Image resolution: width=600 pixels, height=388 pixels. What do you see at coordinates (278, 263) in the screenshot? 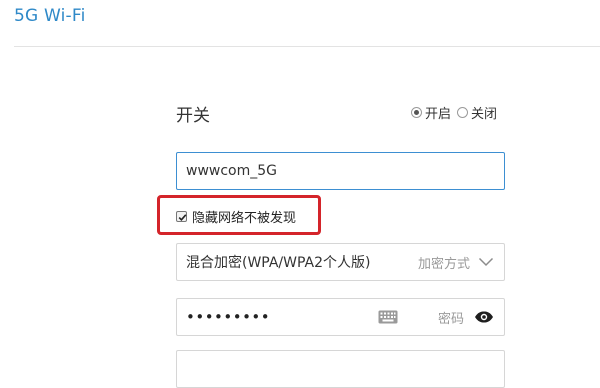
I see `encryption-value: 混合加密(WPA/WPA2个人版)` at bounding box center [278, 263].